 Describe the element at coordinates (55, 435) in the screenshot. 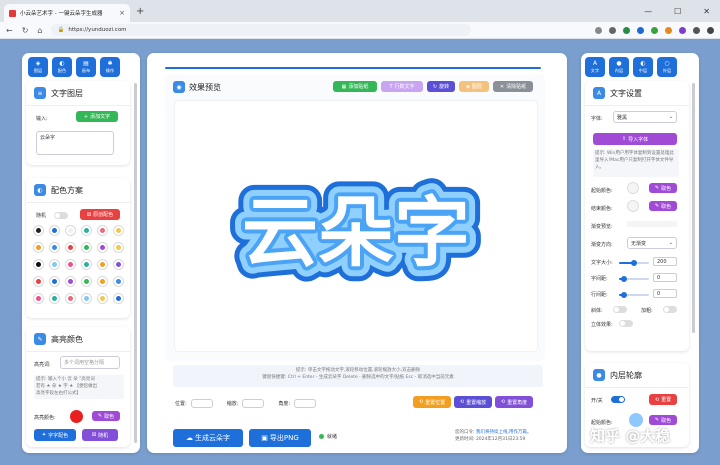

I see `smart-color-button: ✦ 字字配色` at that location.